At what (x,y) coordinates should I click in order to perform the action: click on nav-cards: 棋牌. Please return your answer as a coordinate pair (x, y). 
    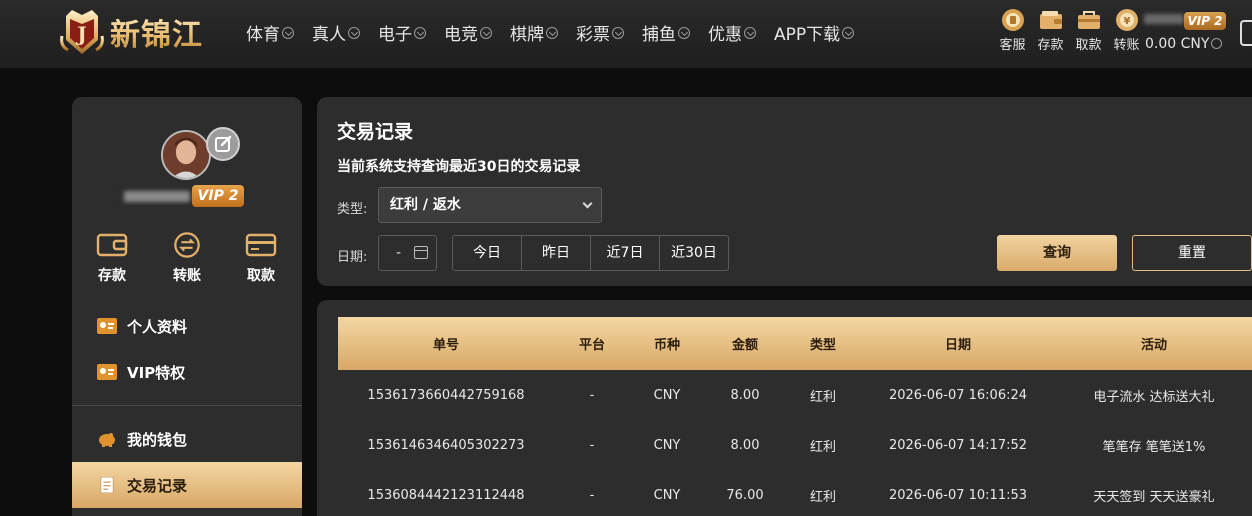
    Looking at the image, I should click on (534, 32).